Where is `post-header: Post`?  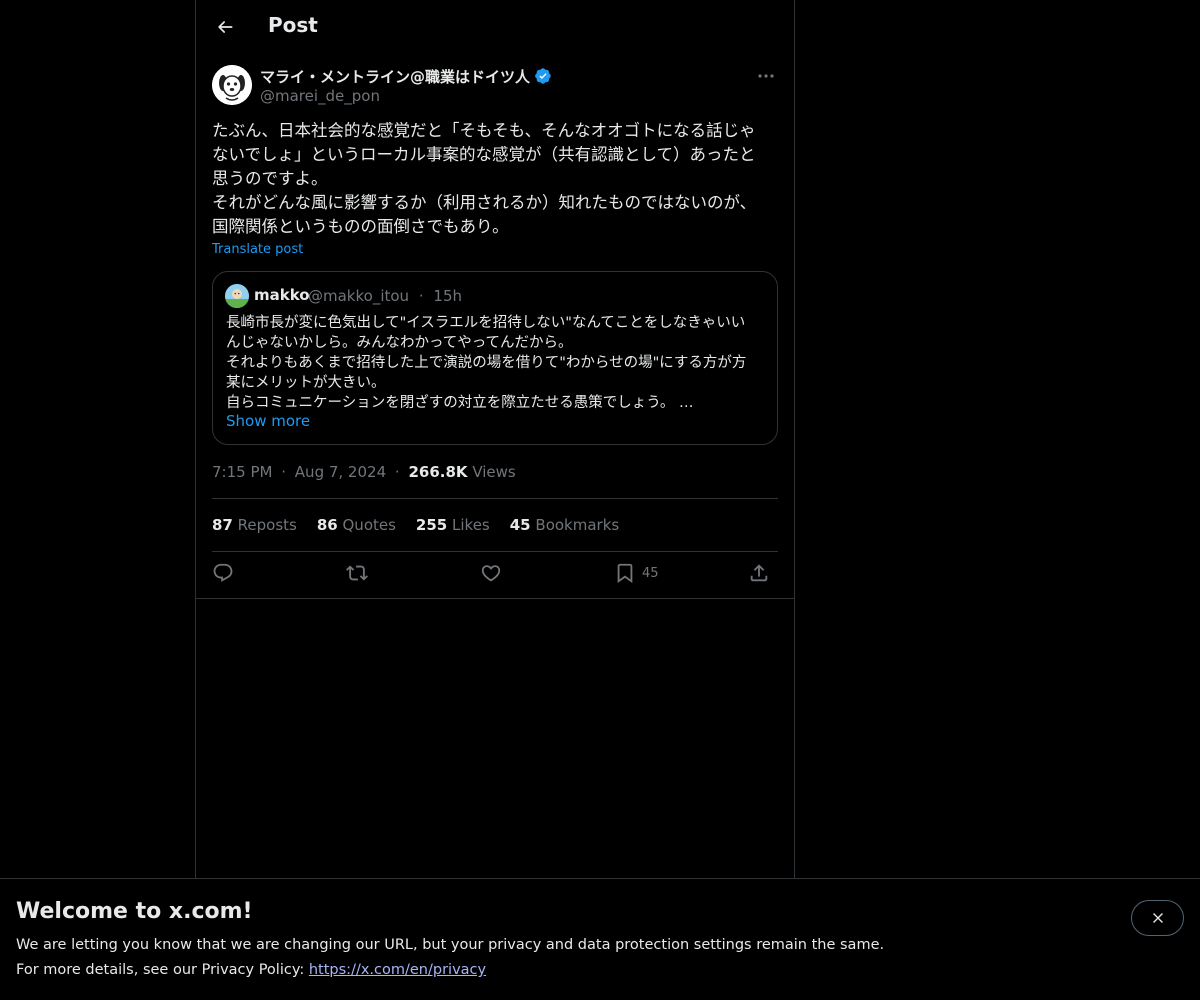
post-header: Post is located at coordinates (495, 26).